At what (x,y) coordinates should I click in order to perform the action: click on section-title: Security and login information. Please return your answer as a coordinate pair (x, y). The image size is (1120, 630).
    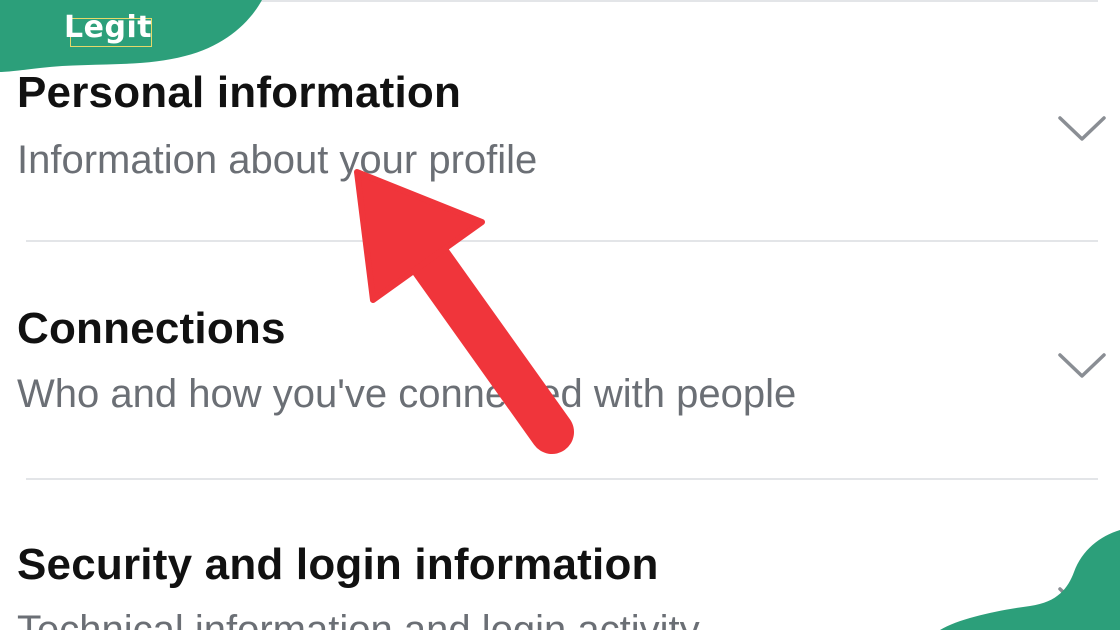
    Looking at the image, I should click on (338, 564).